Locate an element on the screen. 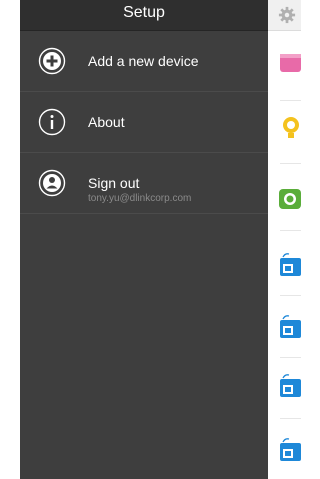 The height and width of the screenshot is (479, 320). device-list-header is located at coordinates (284, 15).